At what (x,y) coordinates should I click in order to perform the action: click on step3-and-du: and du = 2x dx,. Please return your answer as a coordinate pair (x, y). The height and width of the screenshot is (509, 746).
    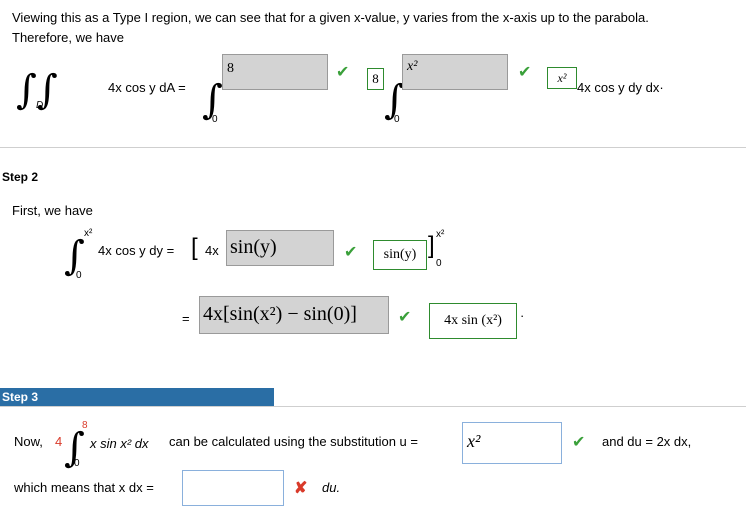
    Looking at the image, I should click on (647, 441).